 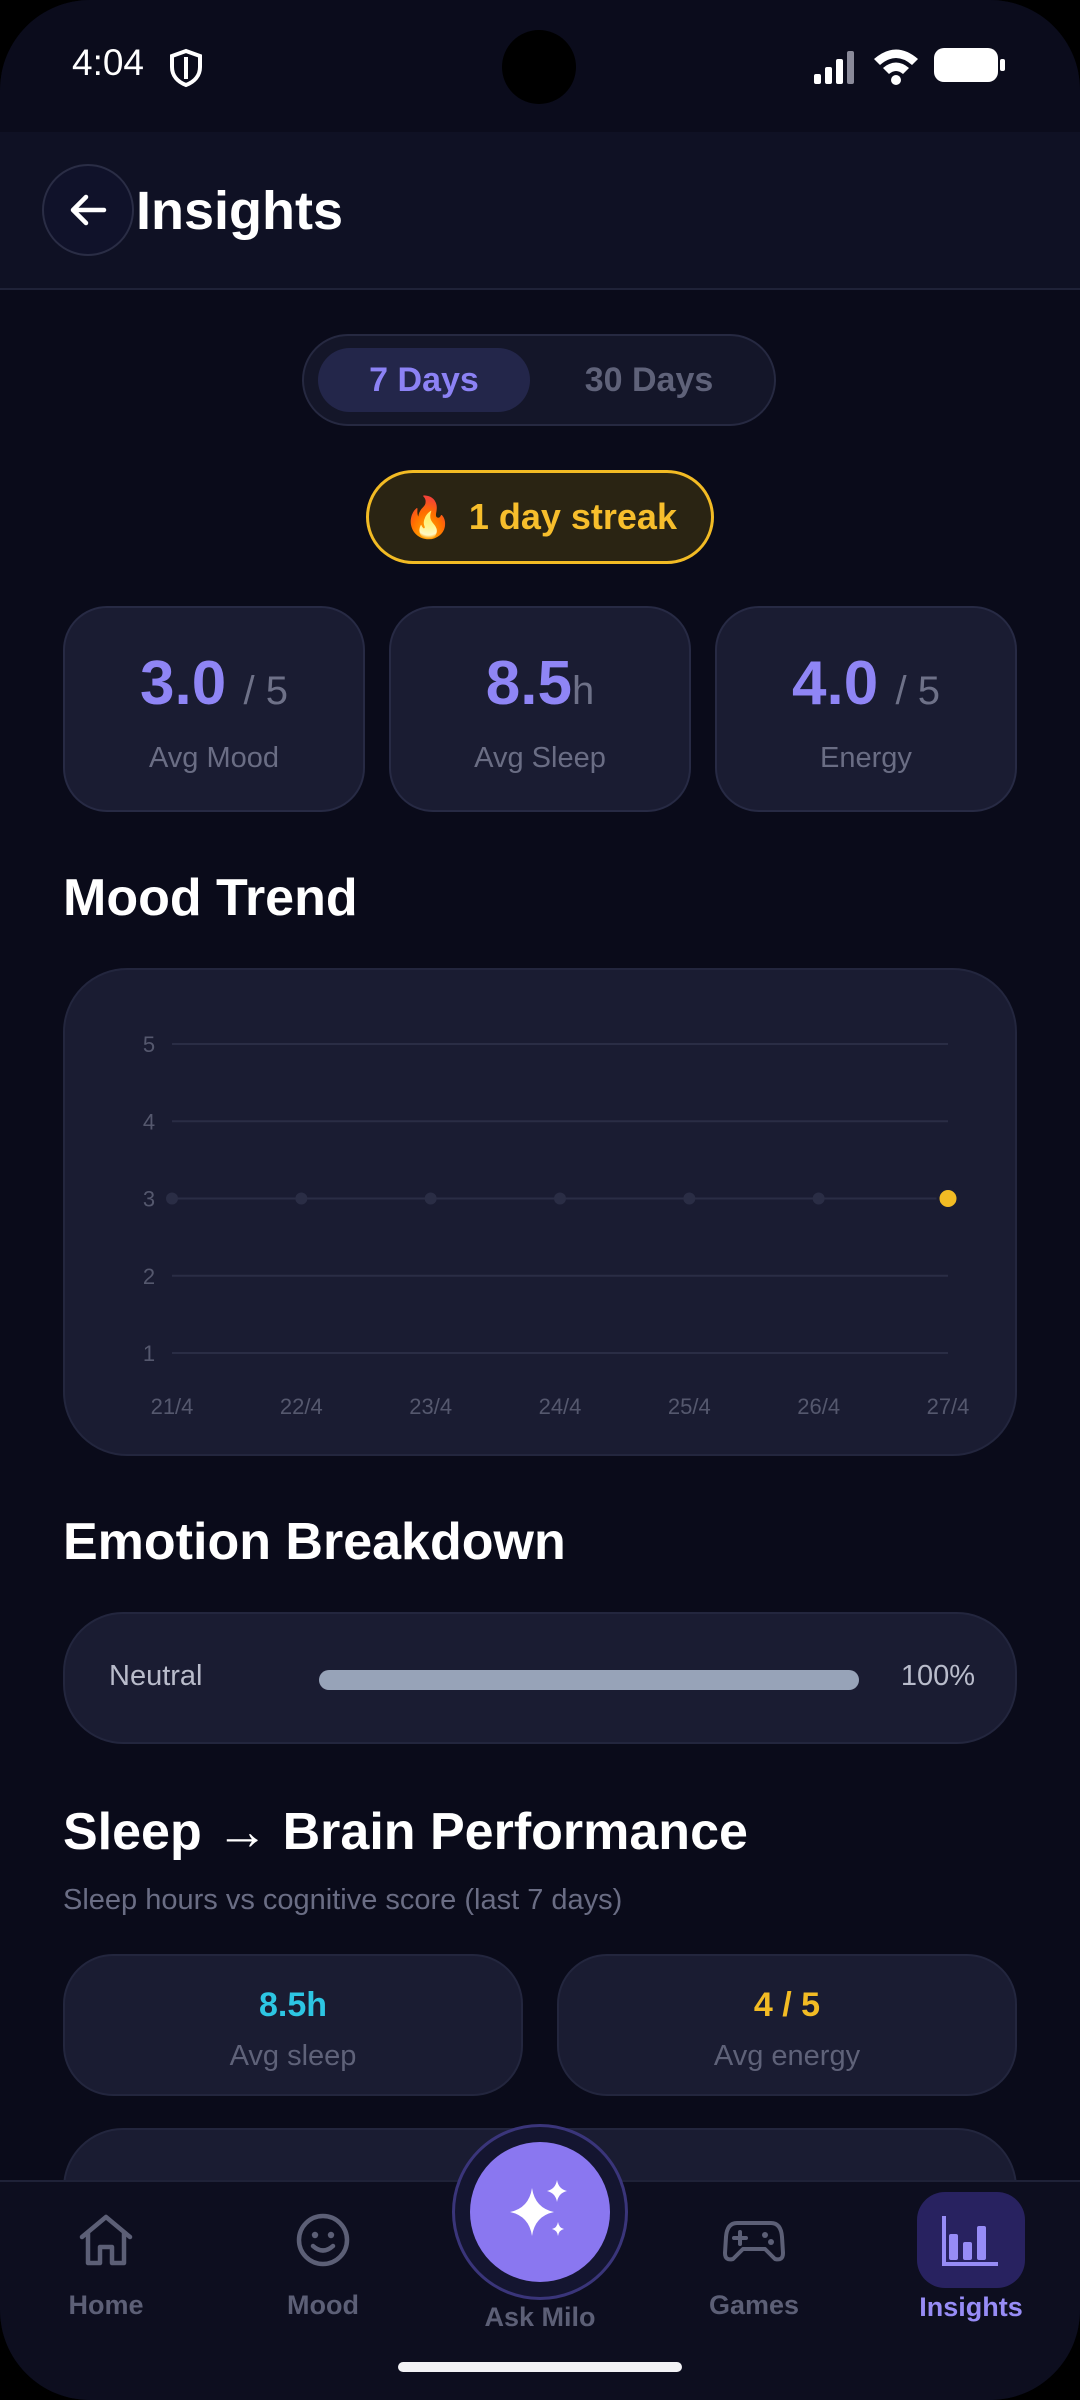 What do you see at coordinates (866, 758) in the screenshot?
I see `stat-label: Energy` at bounding box center [866, 758].